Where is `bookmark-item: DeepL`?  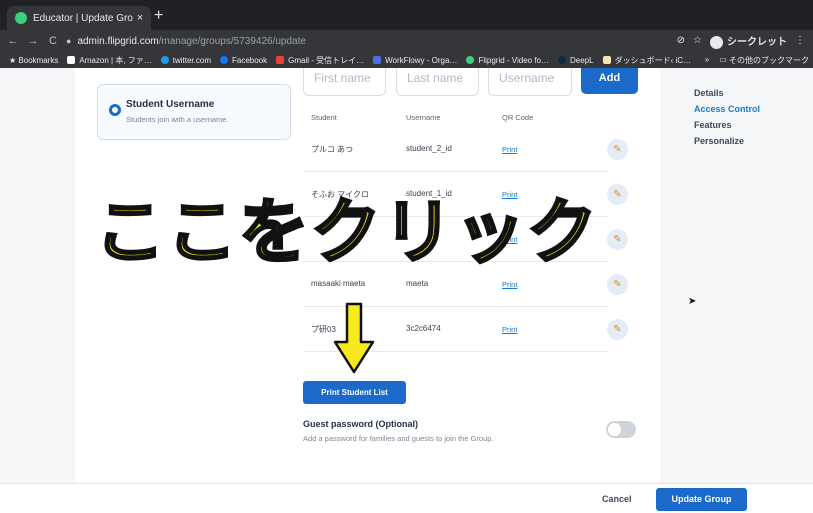 bookmark-item: DeepL is located at coordinates (576, 60).